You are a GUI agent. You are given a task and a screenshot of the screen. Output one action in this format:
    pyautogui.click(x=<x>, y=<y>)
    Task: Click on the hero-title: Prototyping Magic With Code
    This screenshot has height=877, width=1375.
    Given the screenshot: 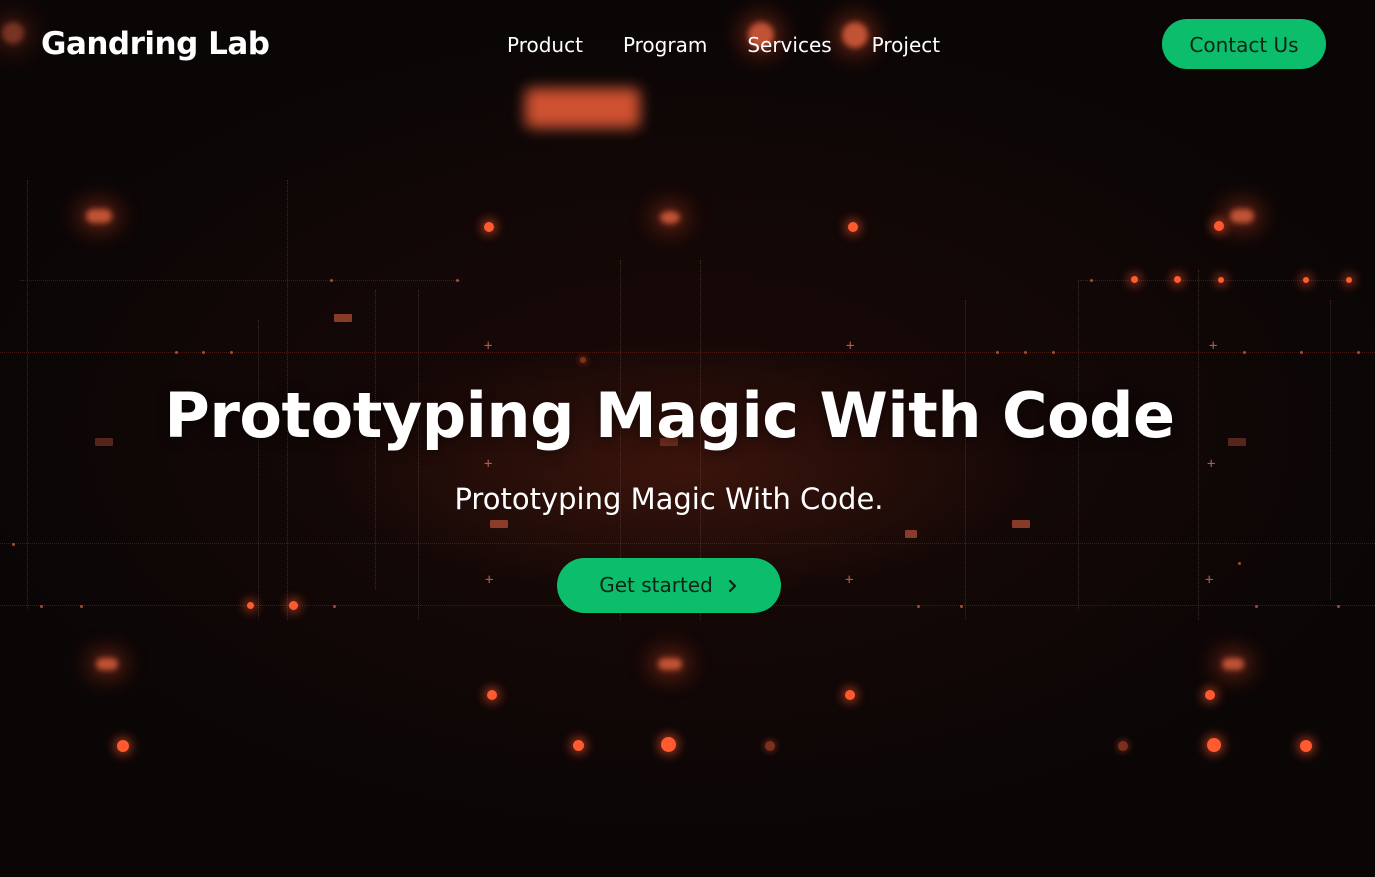 What is the action you would take?
    pyautogui.click(x=669, y=415)
    